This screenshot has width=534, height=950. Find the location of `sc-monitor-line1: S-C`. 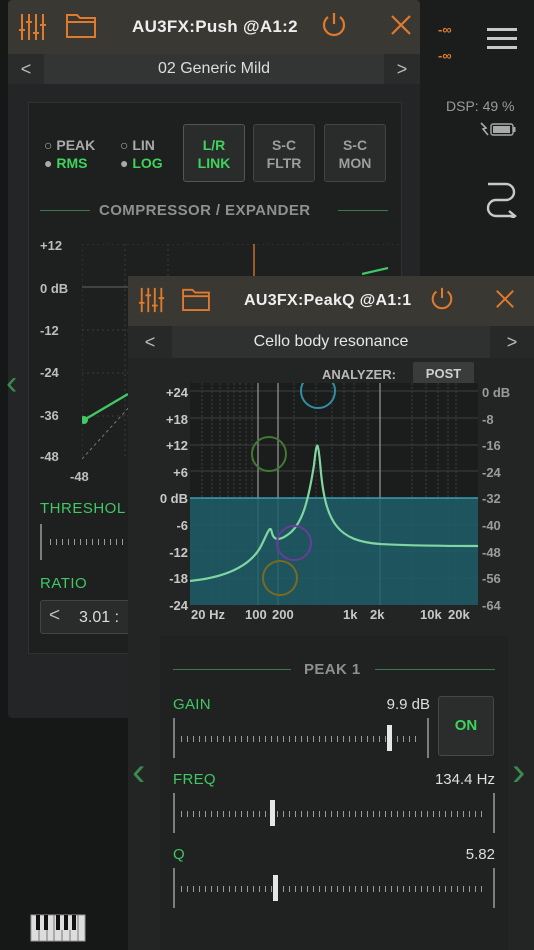

sc-monitor-line1: S-C is located at coordinates (355, 145).